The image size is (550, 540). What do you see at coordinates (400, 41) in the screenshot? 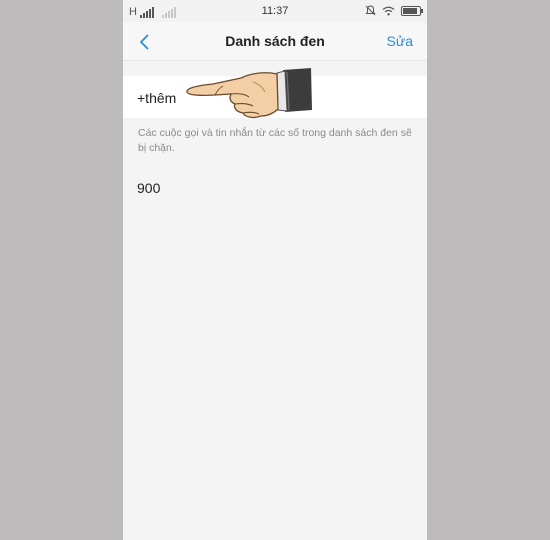
I see `edit-button: Sửa` at bounding box center [400, 41].